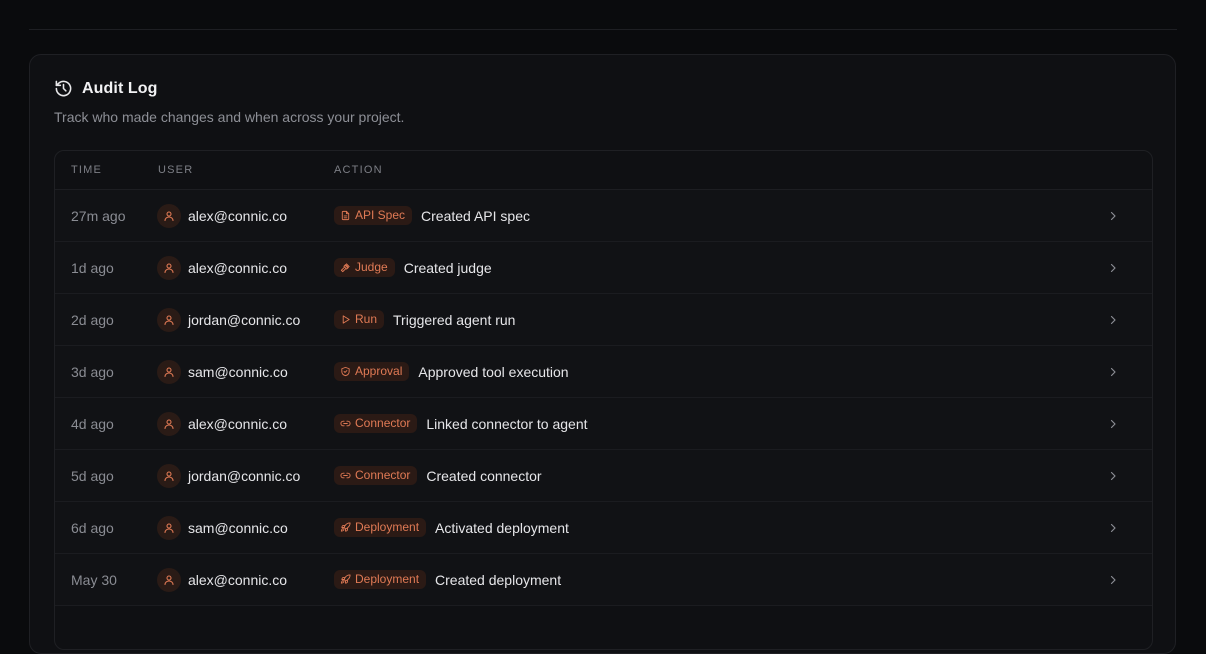 This screenshot has width=1206, height=654. I want to click on badge-label: Approval, so click(379, 371).